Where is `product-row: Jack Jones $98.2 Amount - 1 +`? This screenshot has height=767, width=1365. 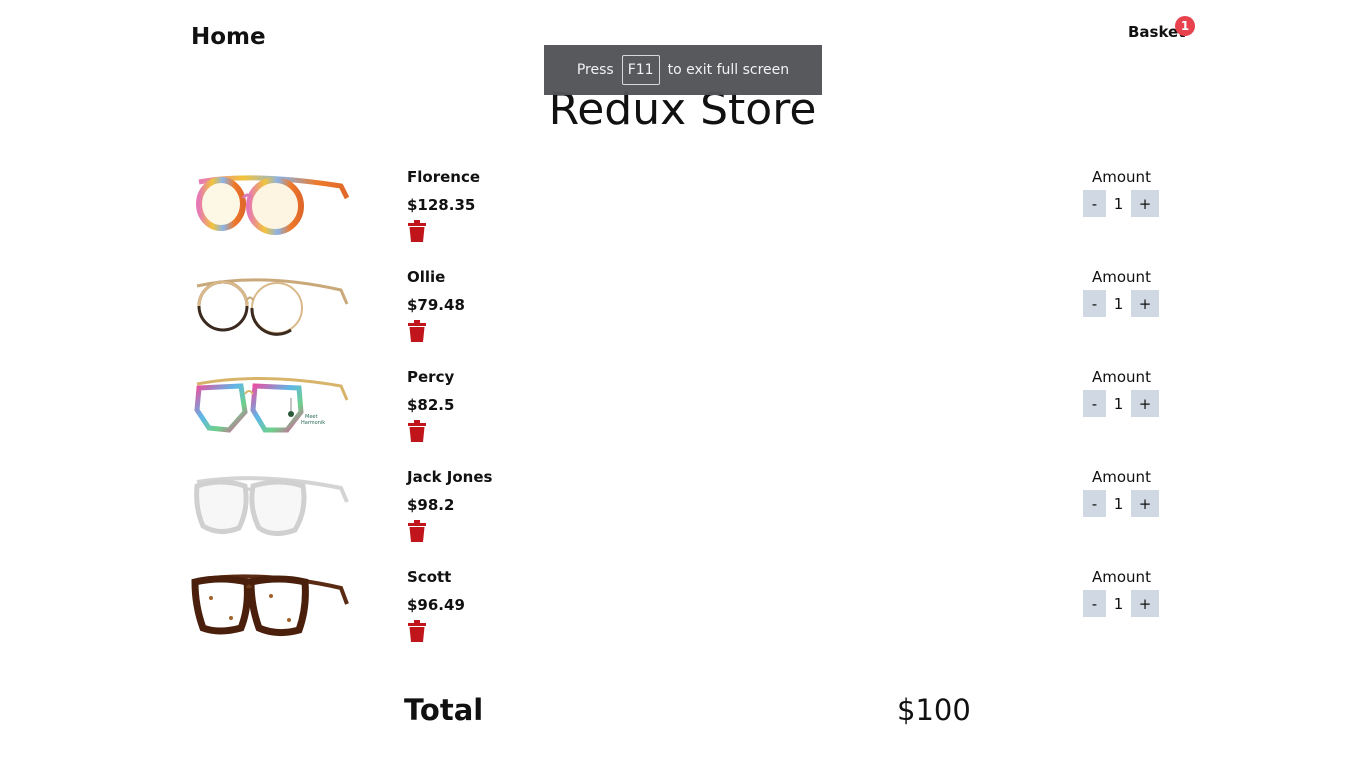
product-row: Jack Jones $98.2 Amount - 1 + is located at coordinates (681, 513).